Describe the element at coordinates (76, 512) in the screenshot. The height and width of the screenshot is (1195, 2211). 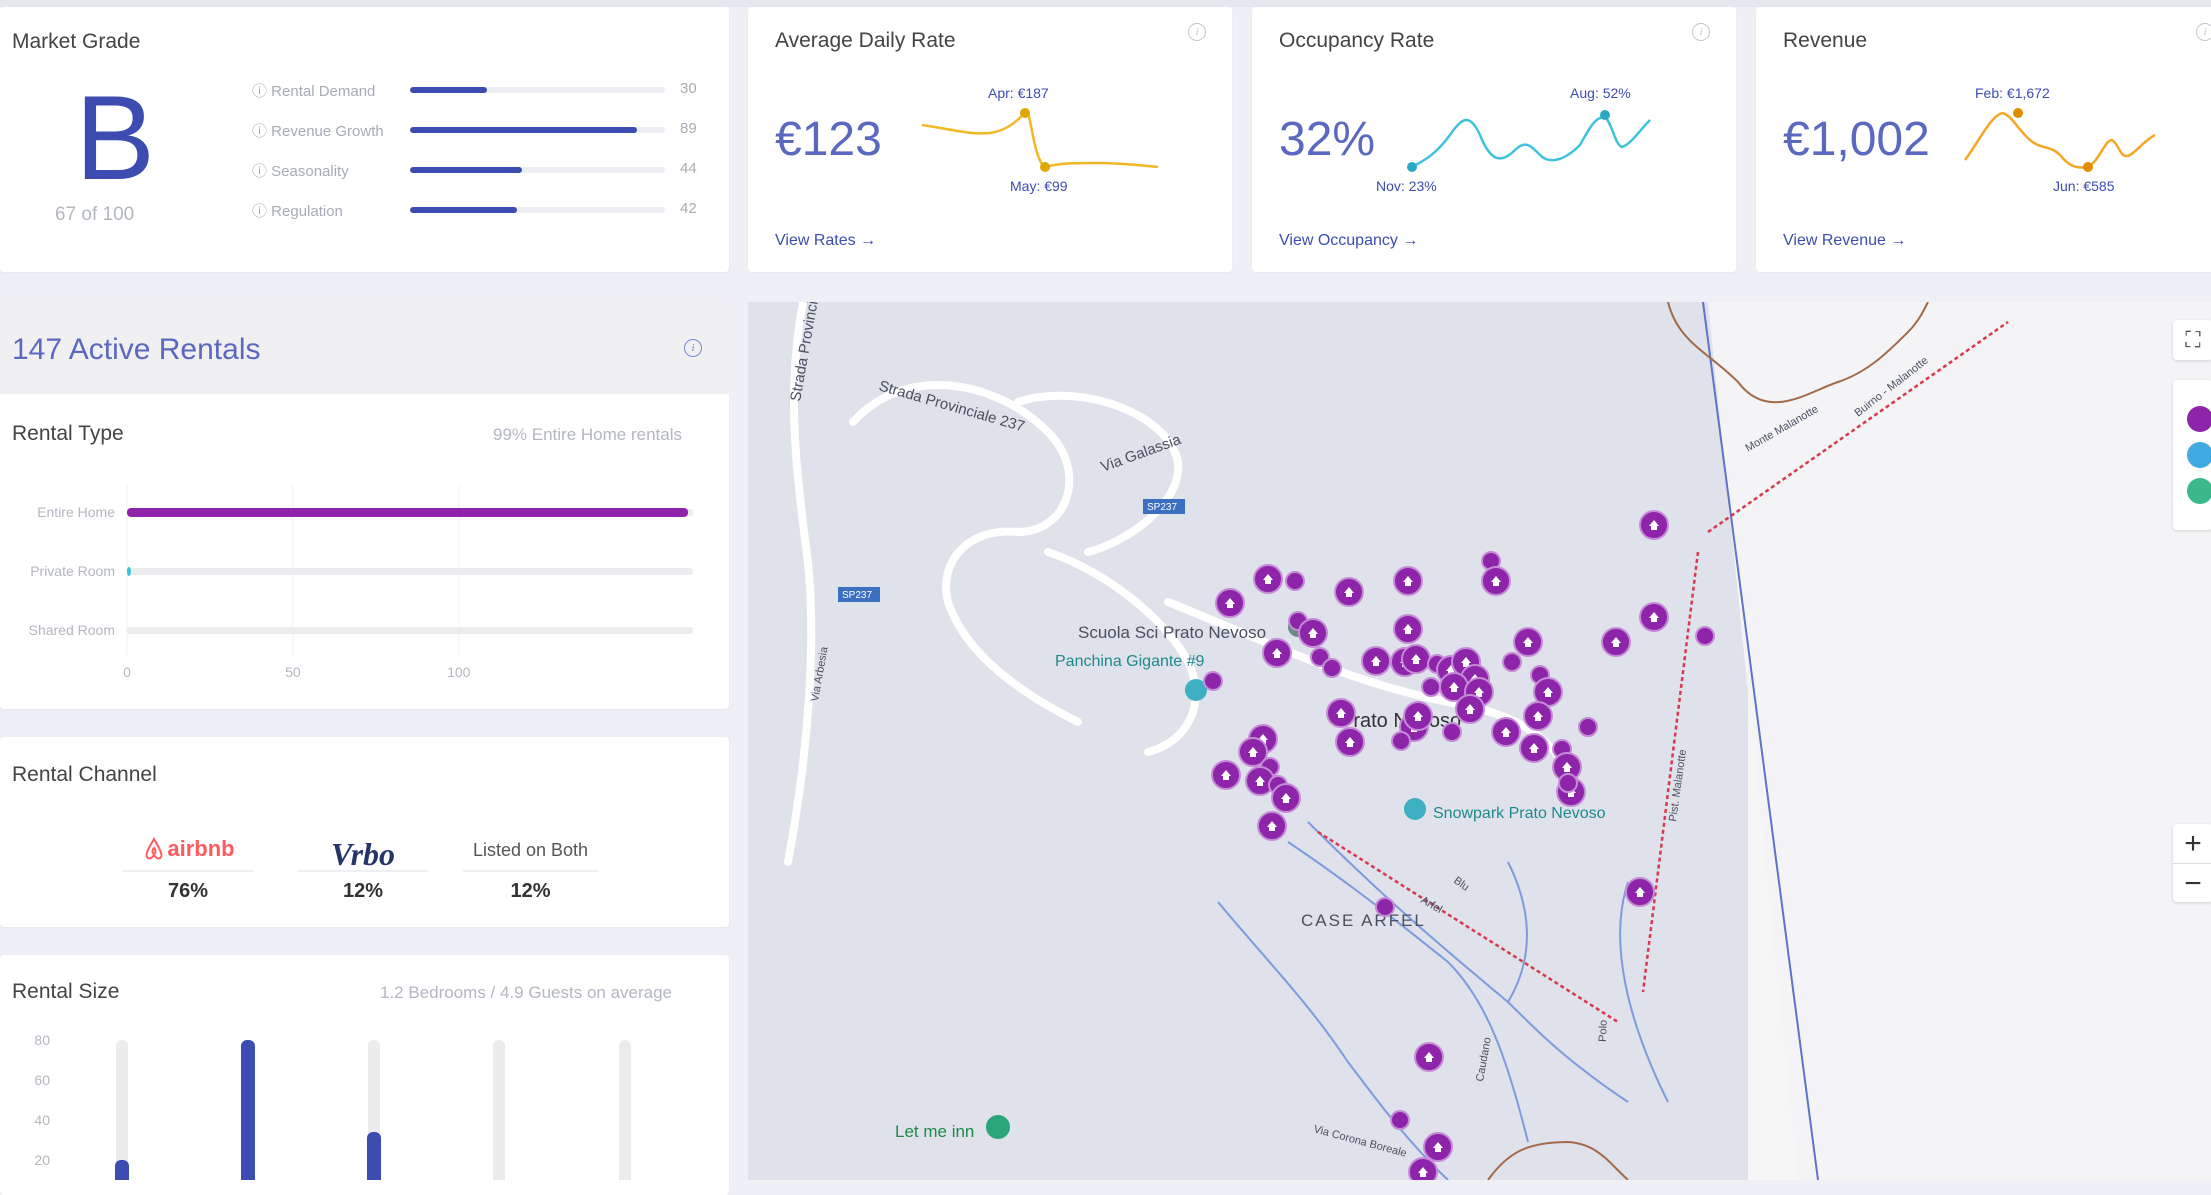
I see `category-label: Entire Home` at that location.